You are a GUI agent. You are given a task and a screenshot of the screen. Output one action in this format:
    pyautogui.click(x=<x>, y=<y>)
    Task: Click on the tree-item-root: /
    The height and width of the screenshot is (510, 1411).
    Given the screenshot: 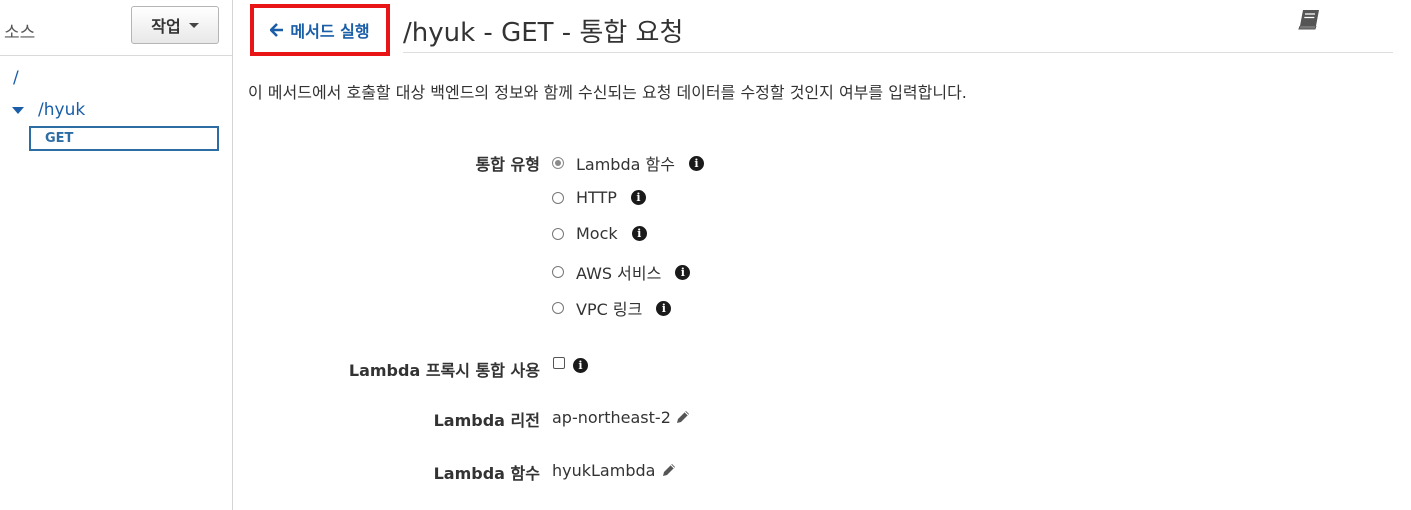 What is the action you would take?
    pyautogui.click(x=16, y=78)
    